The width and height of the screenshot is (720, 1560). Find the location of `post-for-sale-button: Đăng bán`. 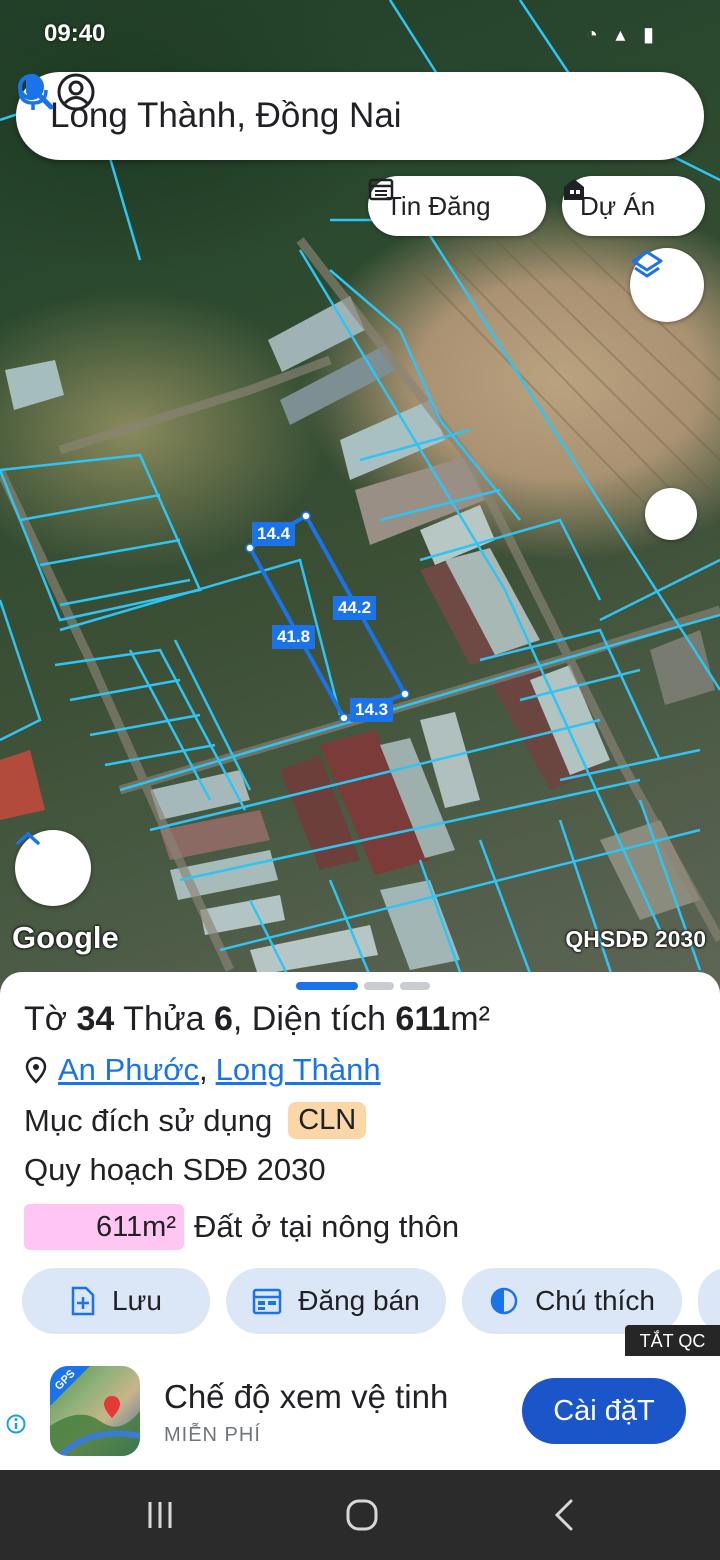

post-for-sale-button: Đăng bán is located at coordinates (336, 1301).